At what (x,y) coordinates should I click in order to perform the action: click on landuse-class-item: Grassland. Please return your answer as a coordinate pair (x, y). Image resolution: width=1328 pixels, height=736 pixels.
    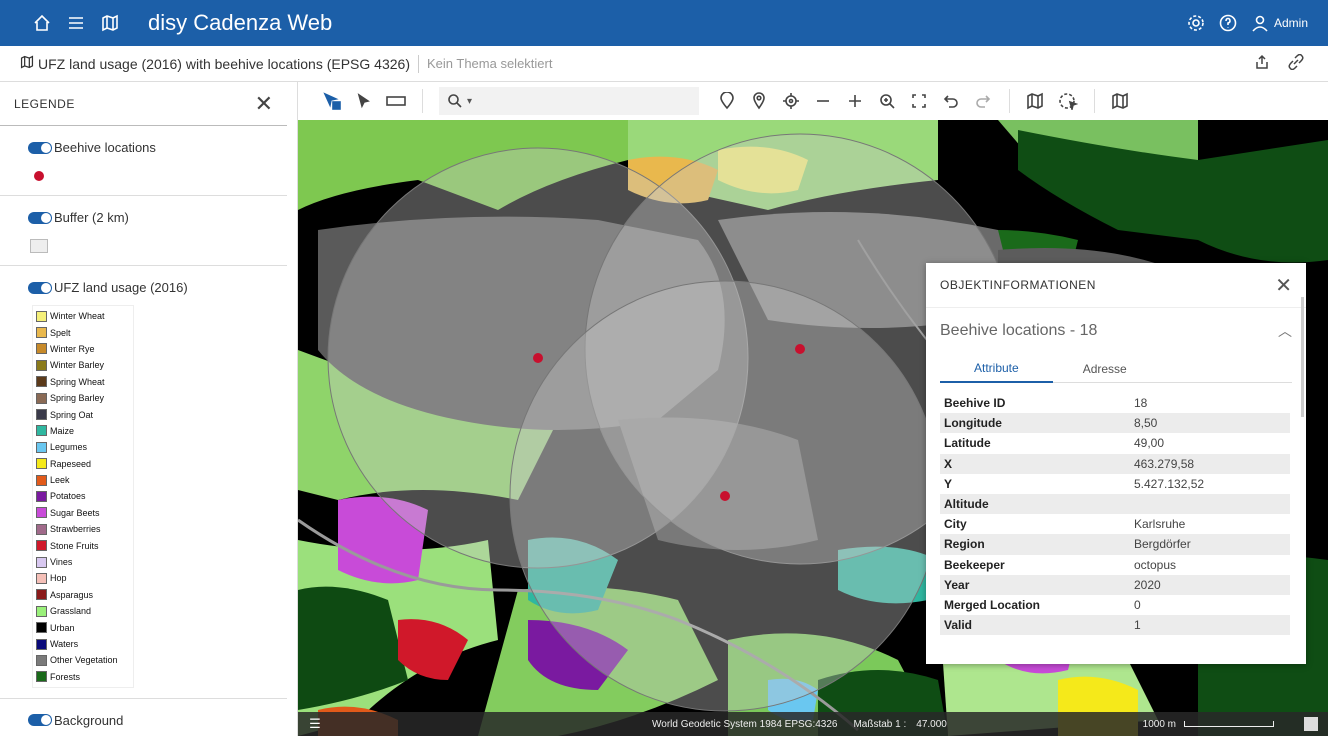
    Looking at the image, I should click on (83, 611).